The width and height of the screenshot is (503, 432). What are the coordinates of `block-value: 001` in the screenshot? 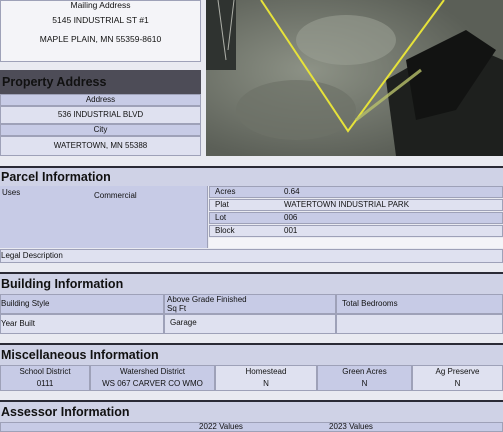 It's located at (291, 230).